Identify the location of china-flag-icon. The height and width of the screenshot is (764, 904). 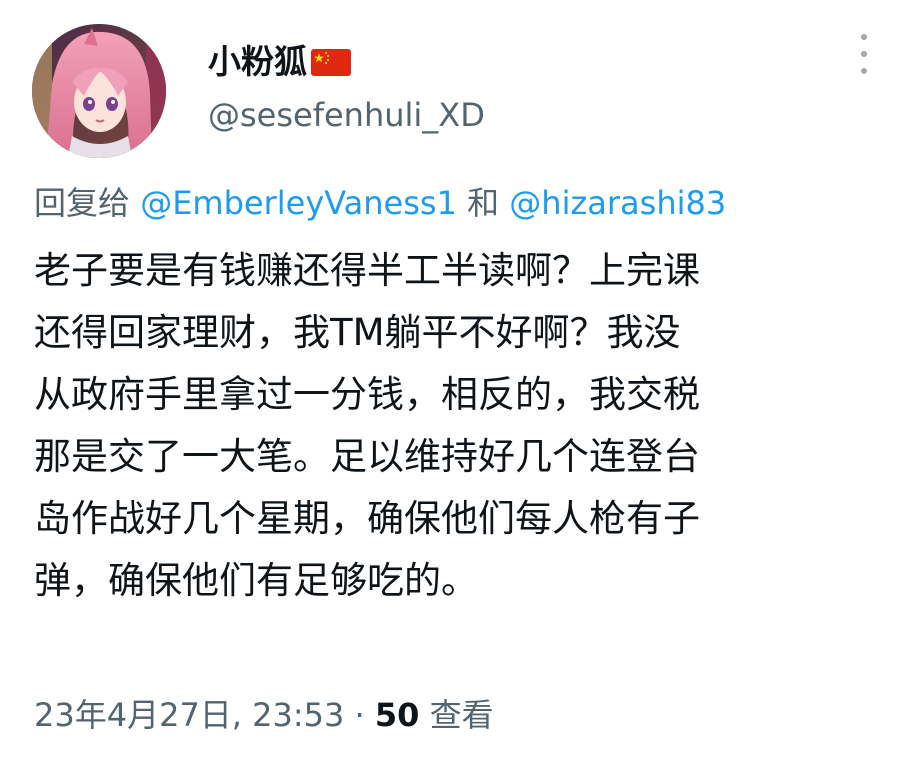
(331, 62).